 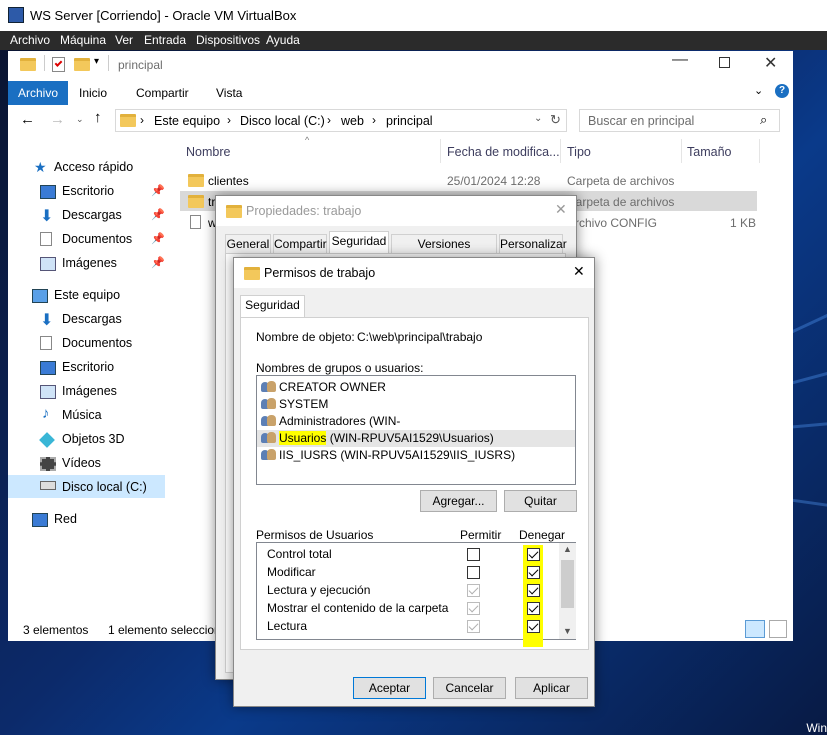 What do you see at coordinates (248, 244) in the screenshot?
I see `tab-general: General` at bounding box center [248, 244].